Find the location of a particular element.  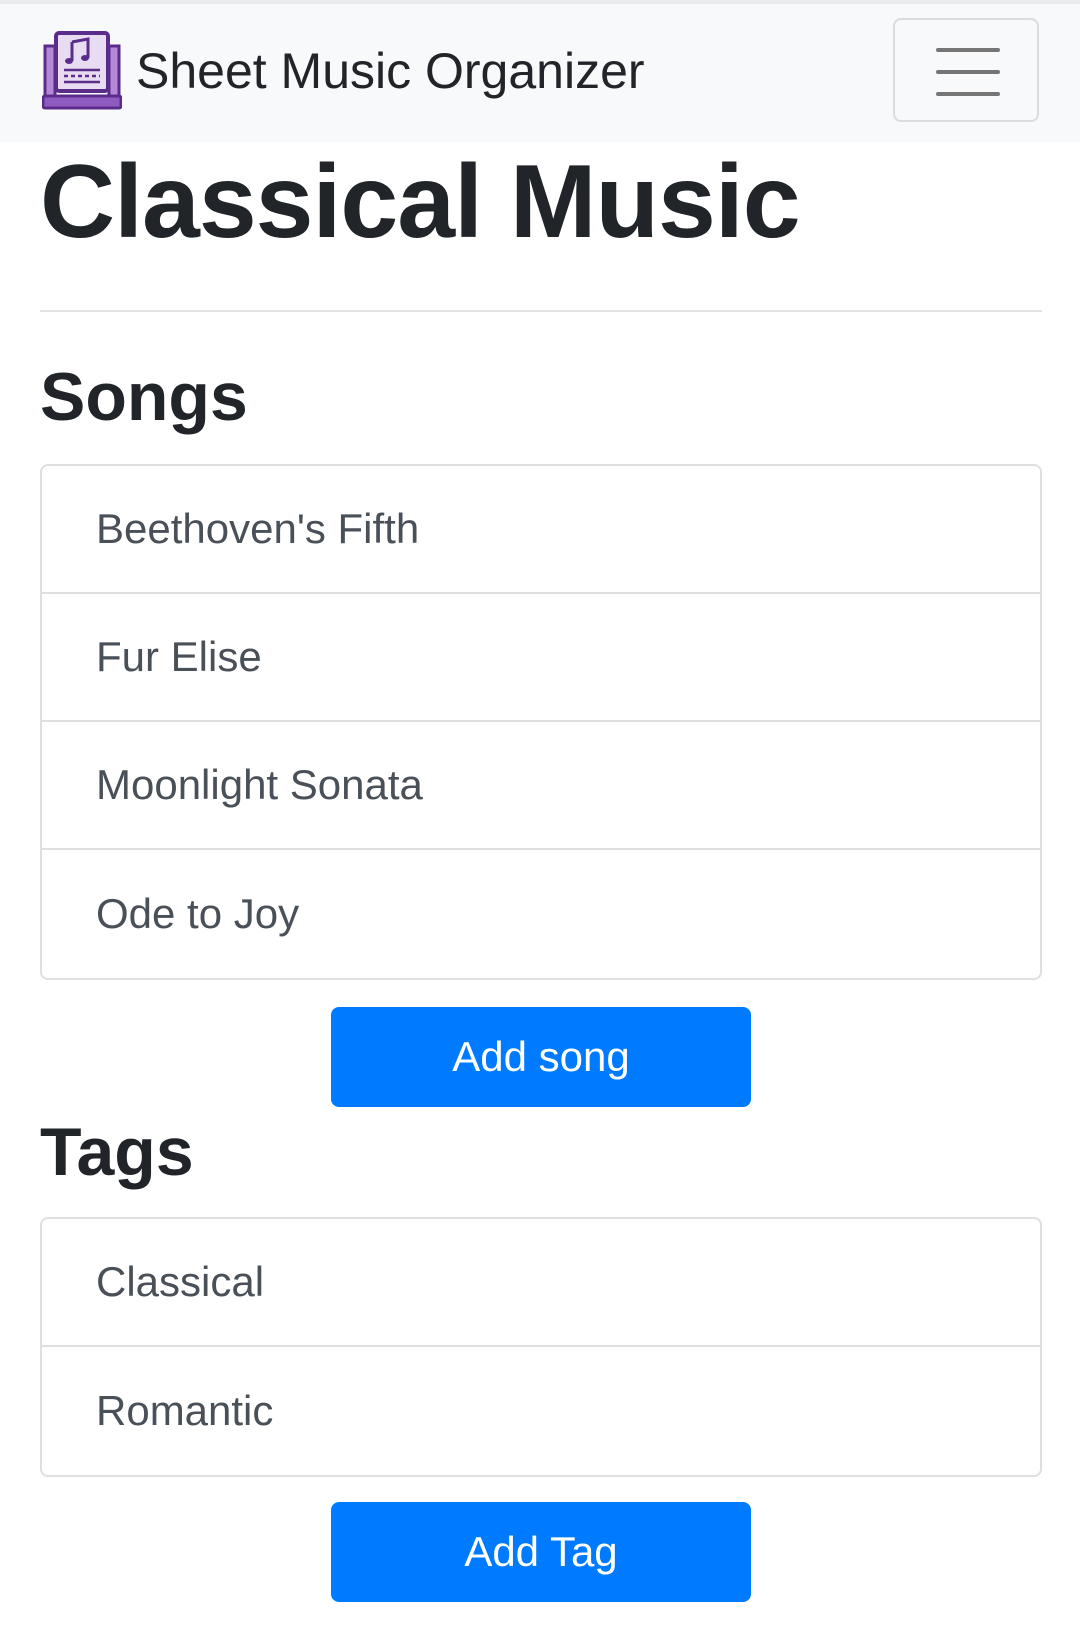

divider is located at coordinates (541, 311).